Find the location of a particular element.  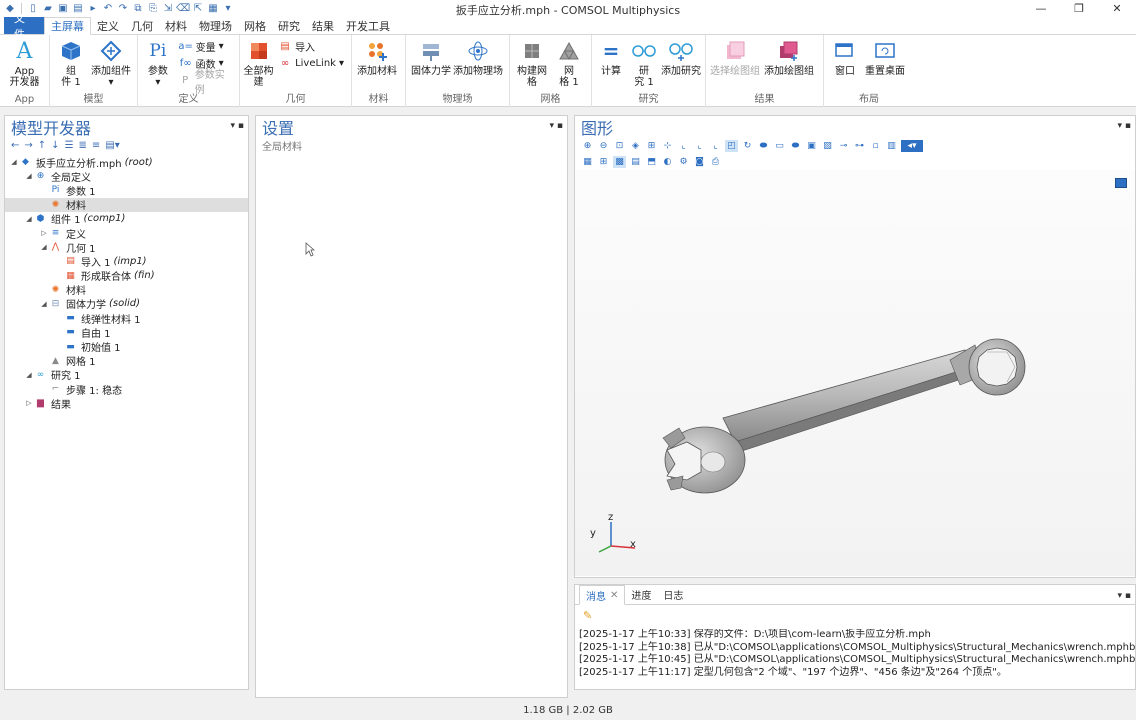

view-options-icon: ⊹ is located at coordinates (667, 146).